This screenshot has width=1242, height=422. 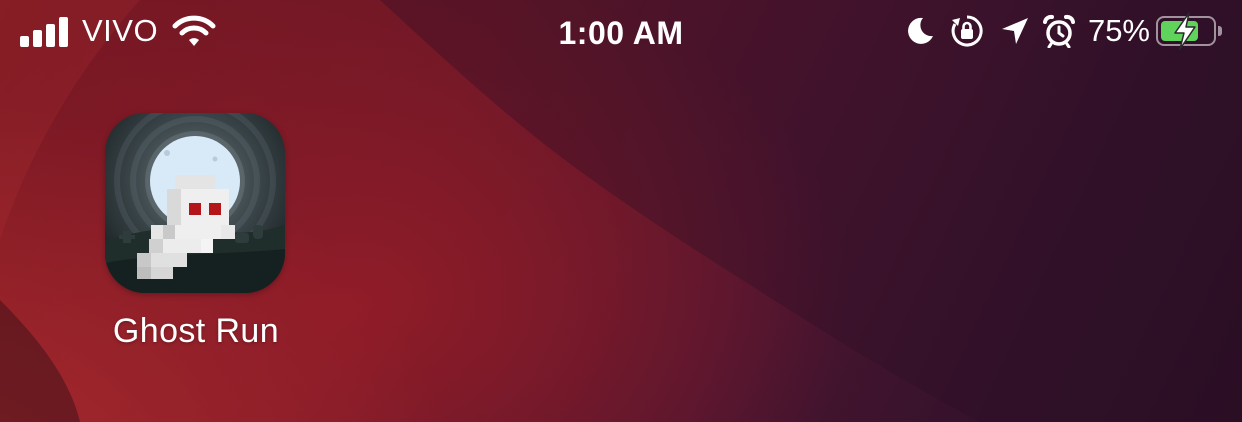 I want to click on app-ghost-run: Ghost Run, so click(x=196, y=232).